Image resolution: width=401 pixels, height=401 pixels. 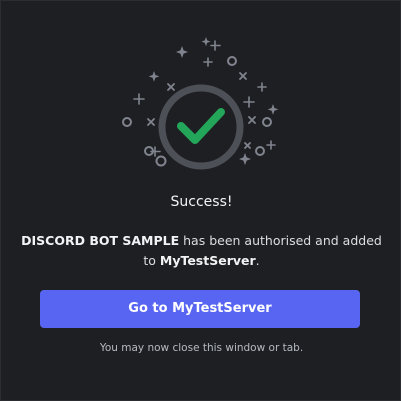 What do you see at coordinates (257, 260) in the screenshot?
I see `message-end: .` at bounding box center [257, 260].